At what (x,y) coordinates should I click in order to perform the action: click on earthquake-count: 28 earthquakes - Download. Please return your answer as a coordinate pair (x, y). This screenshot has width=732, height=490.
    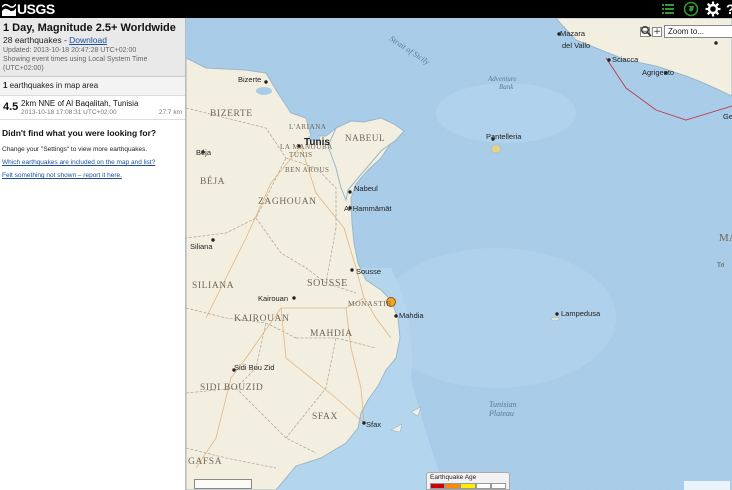
    Looking at the image, I should click on (92, 40).